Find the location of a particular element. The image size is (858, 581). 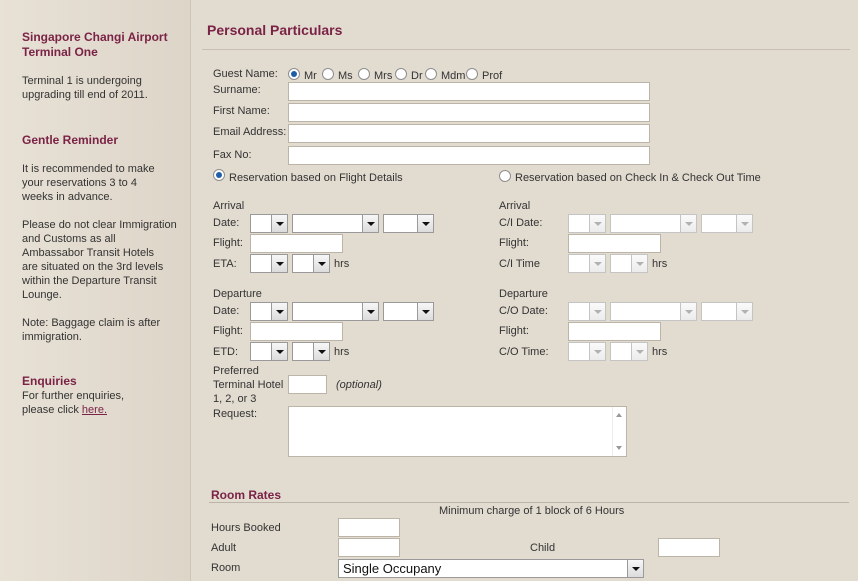

terminal-title: Singapore Changi Airport Terminal One is located at coordinates (95, 45).